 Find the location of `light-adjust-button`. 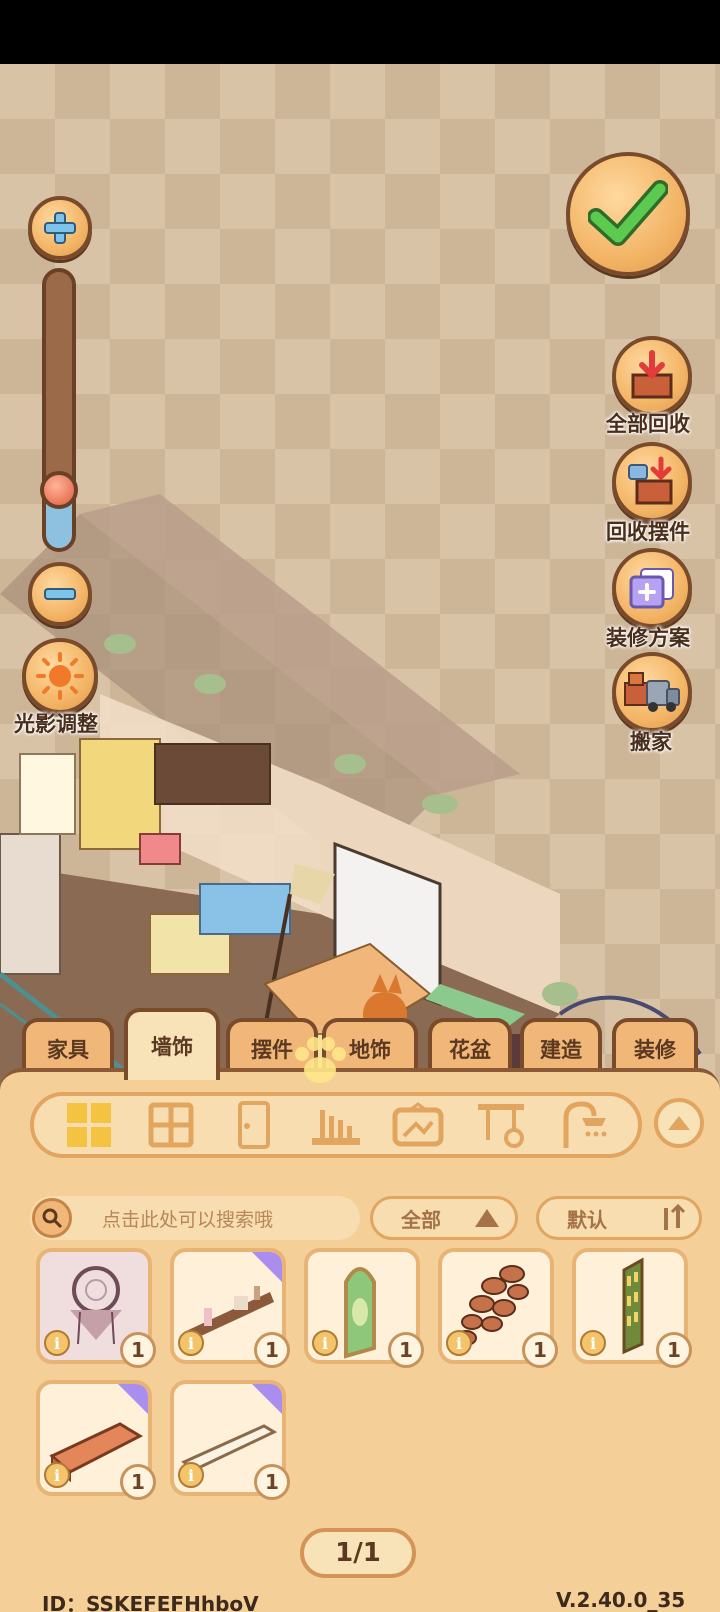

light-adjust-button is located at coordinates (60, 676).